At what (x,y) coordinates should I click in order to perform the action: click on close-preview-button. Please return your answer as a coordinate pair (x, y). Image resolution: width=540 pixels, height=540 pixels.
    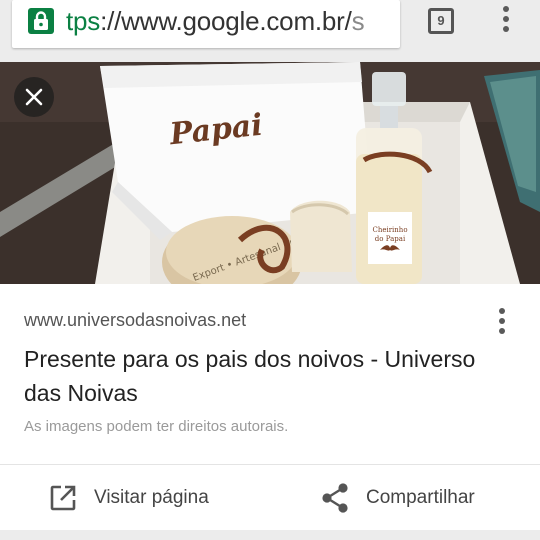
    Looking at the image, I should click on (34, 97).